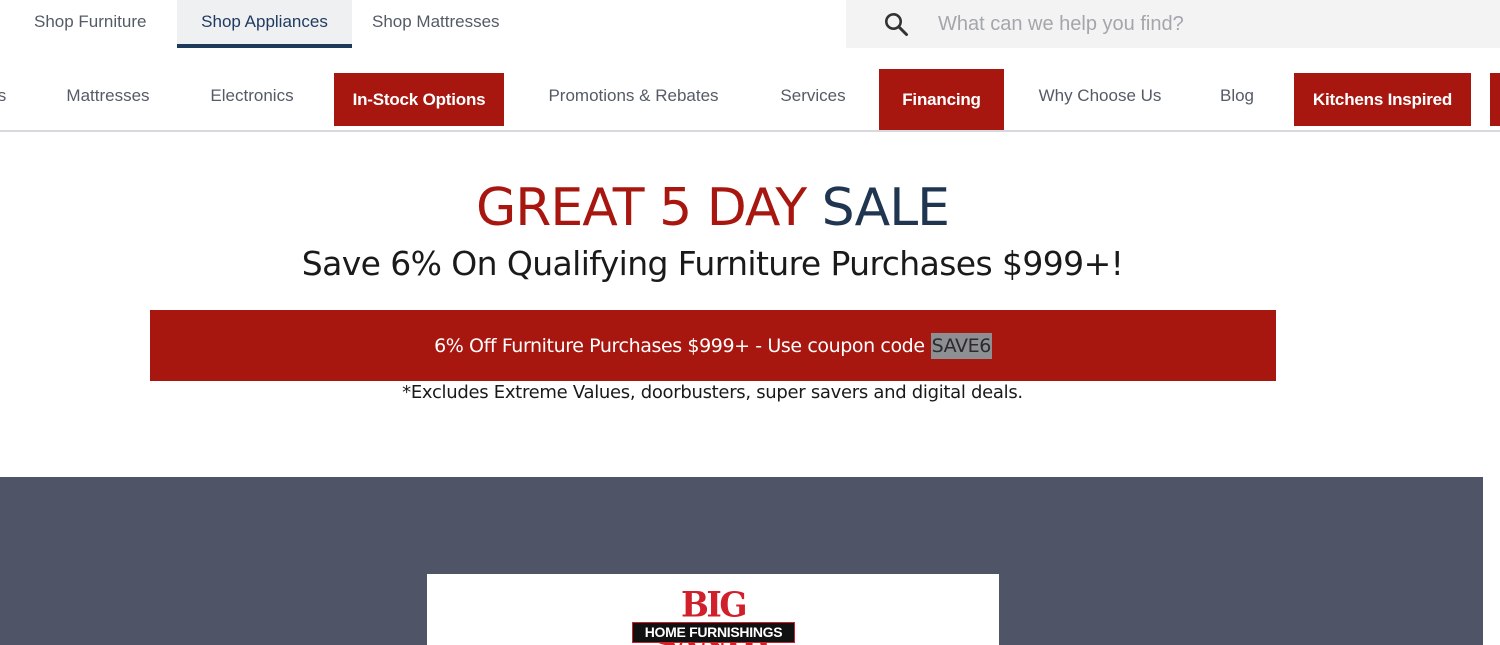 Image resolution: width=1500 pixels, height=645 pixels. I want to click on sale-title: GREAT 5 DAY SALE, so click(712, 208).